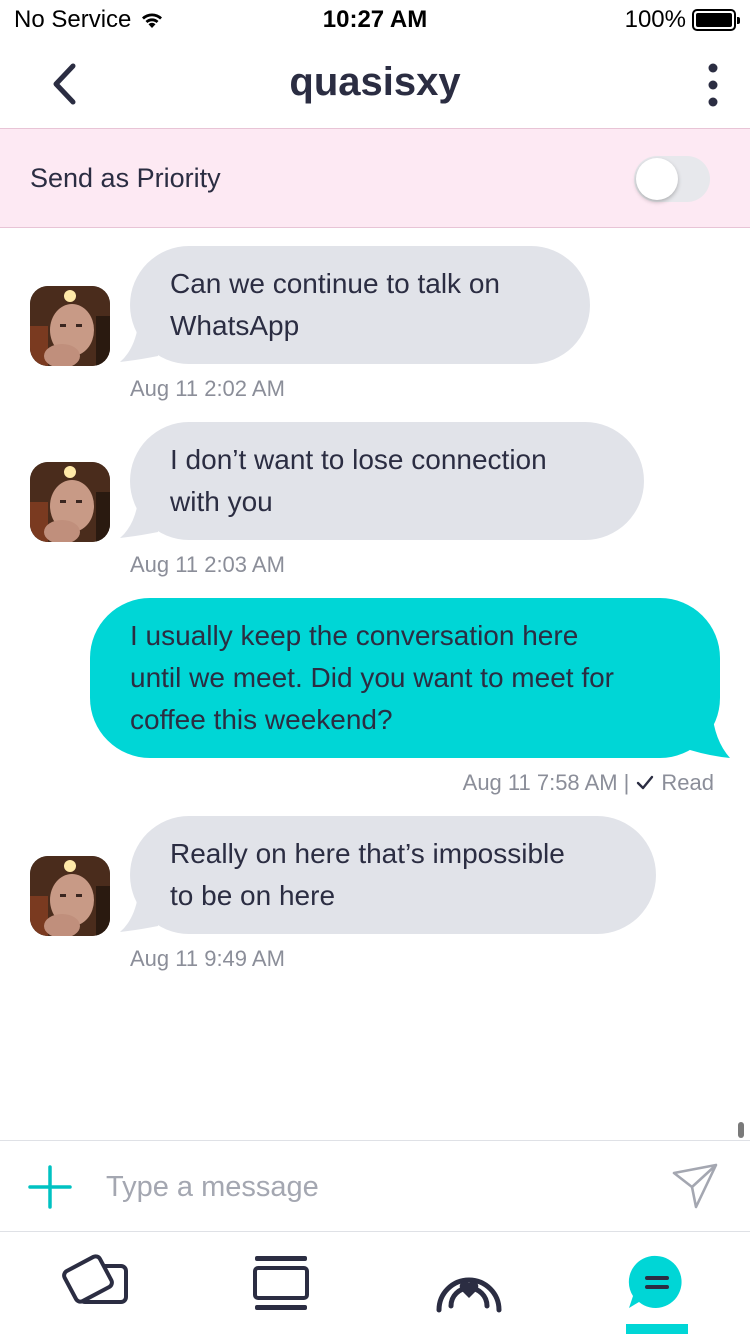 This screenshot has height=1334, width=750. I want to click on status-right: 100%, so click(682, 20).